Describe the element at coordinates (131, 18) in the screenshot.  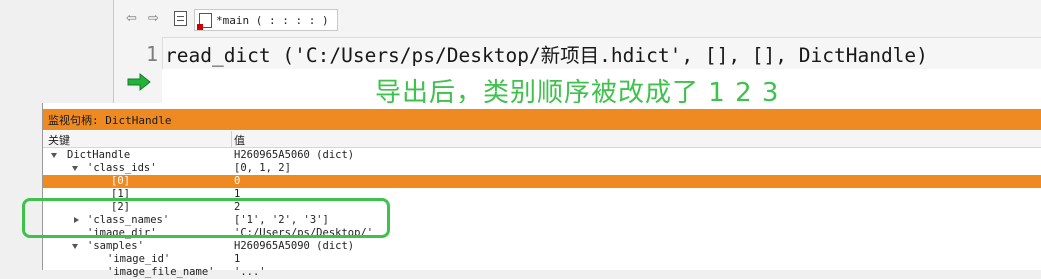
I see `back-arrow-icon: ⇦` at that location.